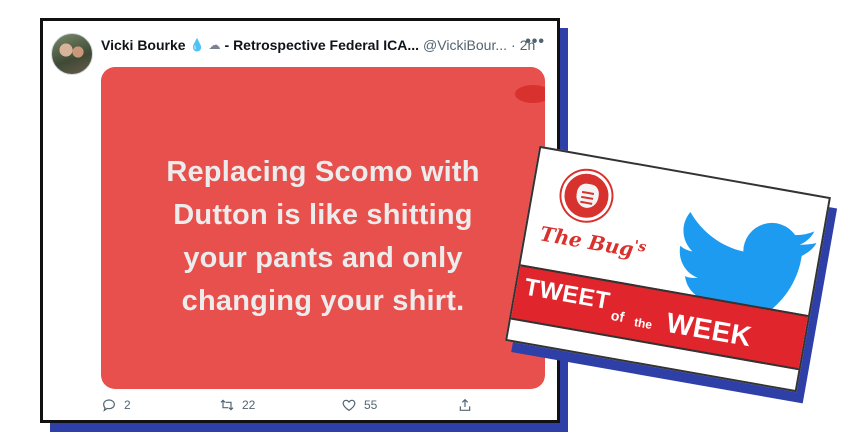  I want to click on like-button: 55, so click(359, 405).